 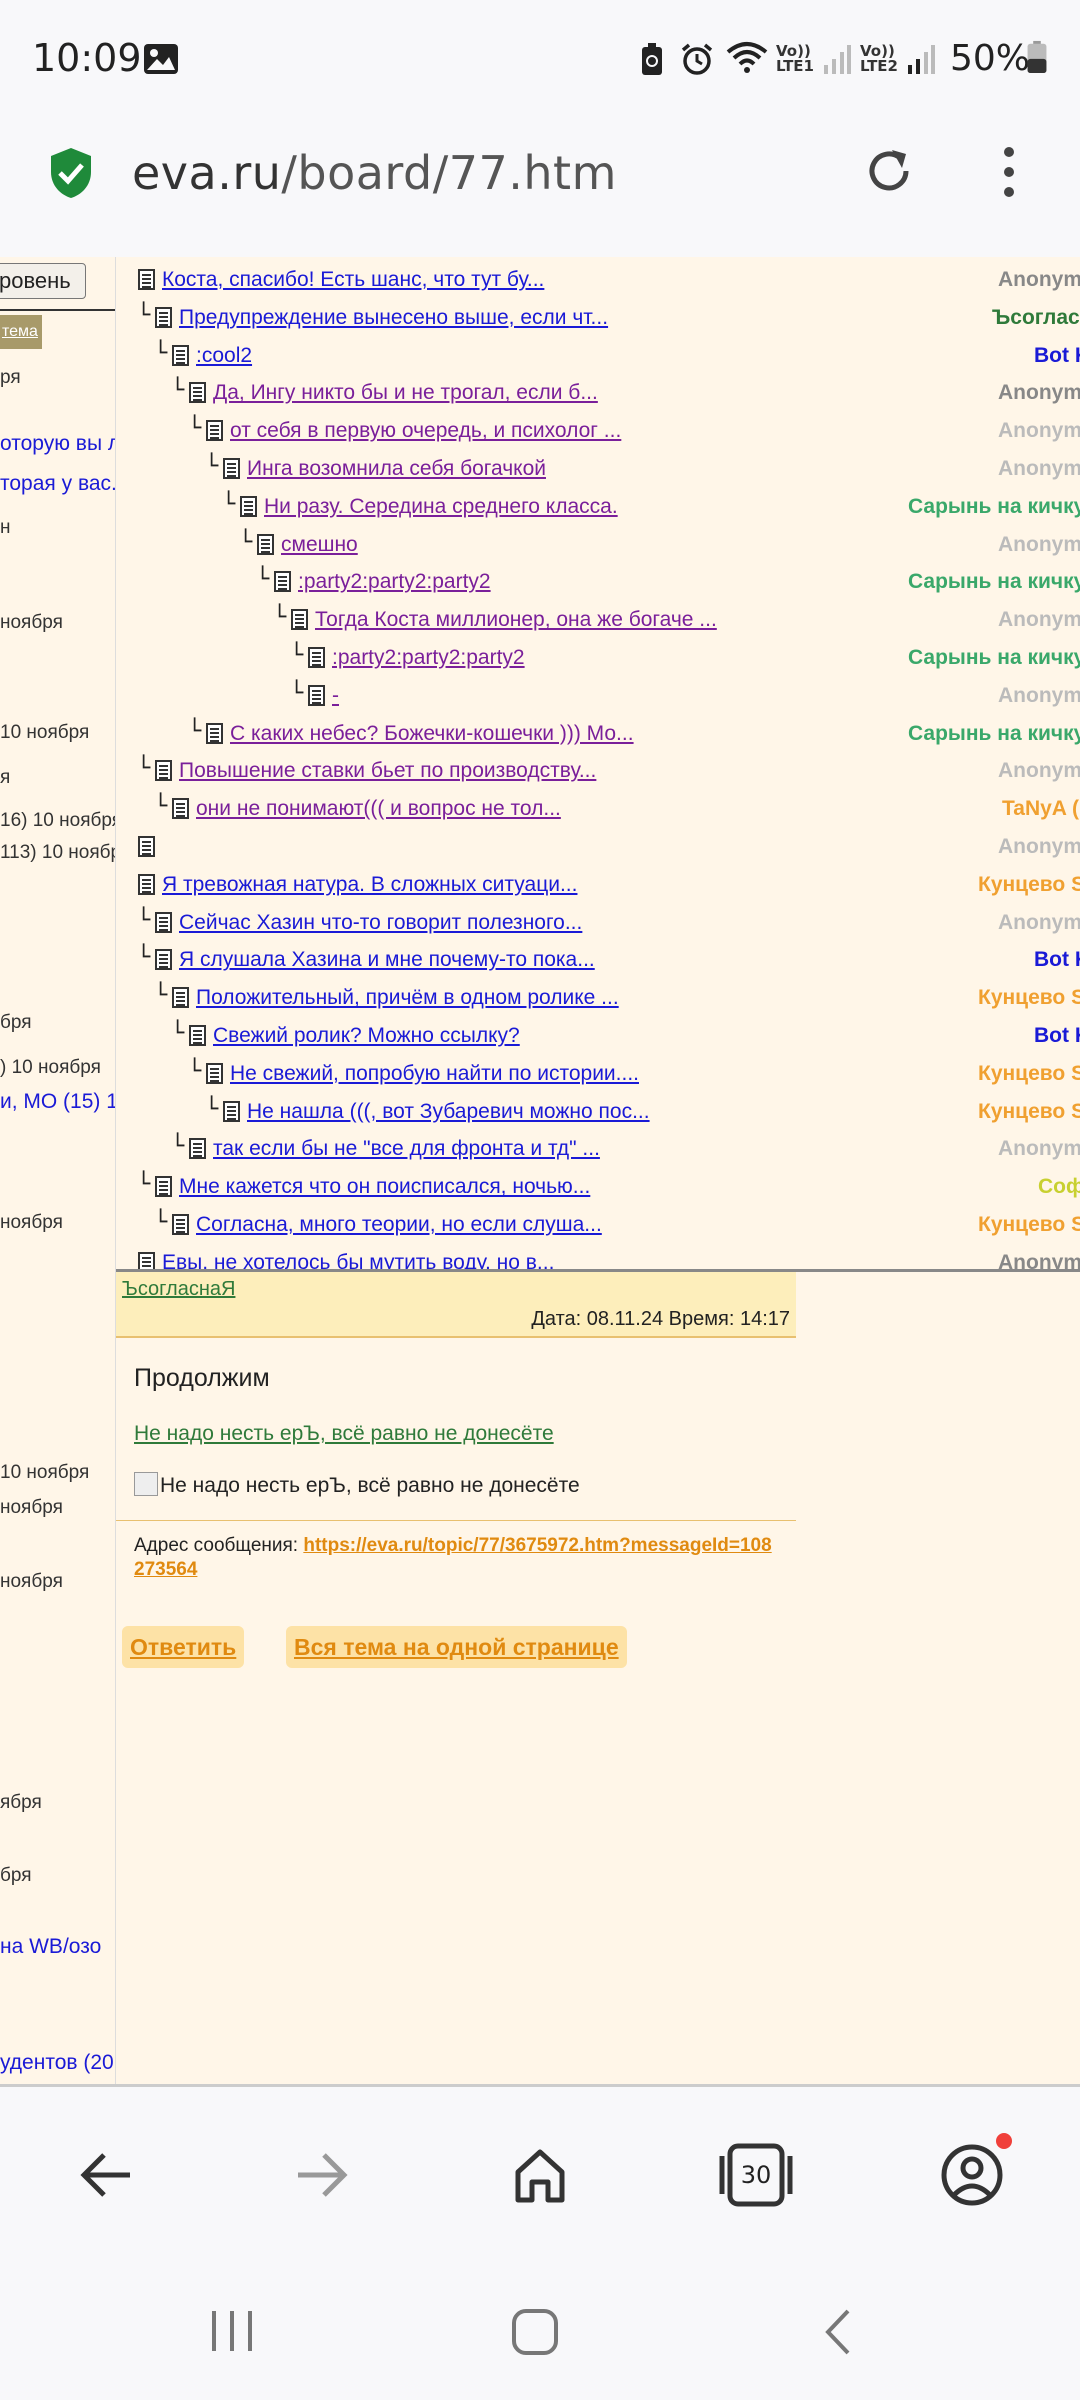 What do you see at coordinates (232, 2331) in the screenshot?
I see `recent-apps-icon` at bounding box center [232, 2331].